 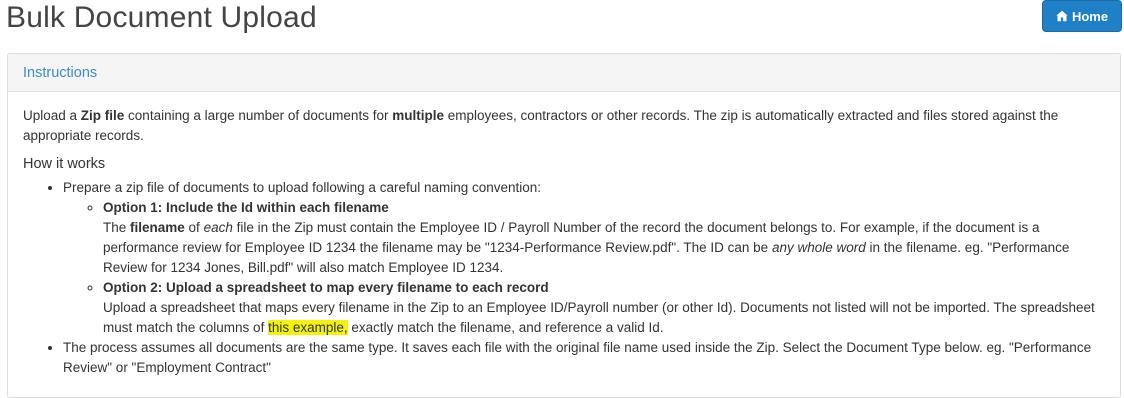 I want to click on intro-text-1: Upload a, so click(x=52, y=115).